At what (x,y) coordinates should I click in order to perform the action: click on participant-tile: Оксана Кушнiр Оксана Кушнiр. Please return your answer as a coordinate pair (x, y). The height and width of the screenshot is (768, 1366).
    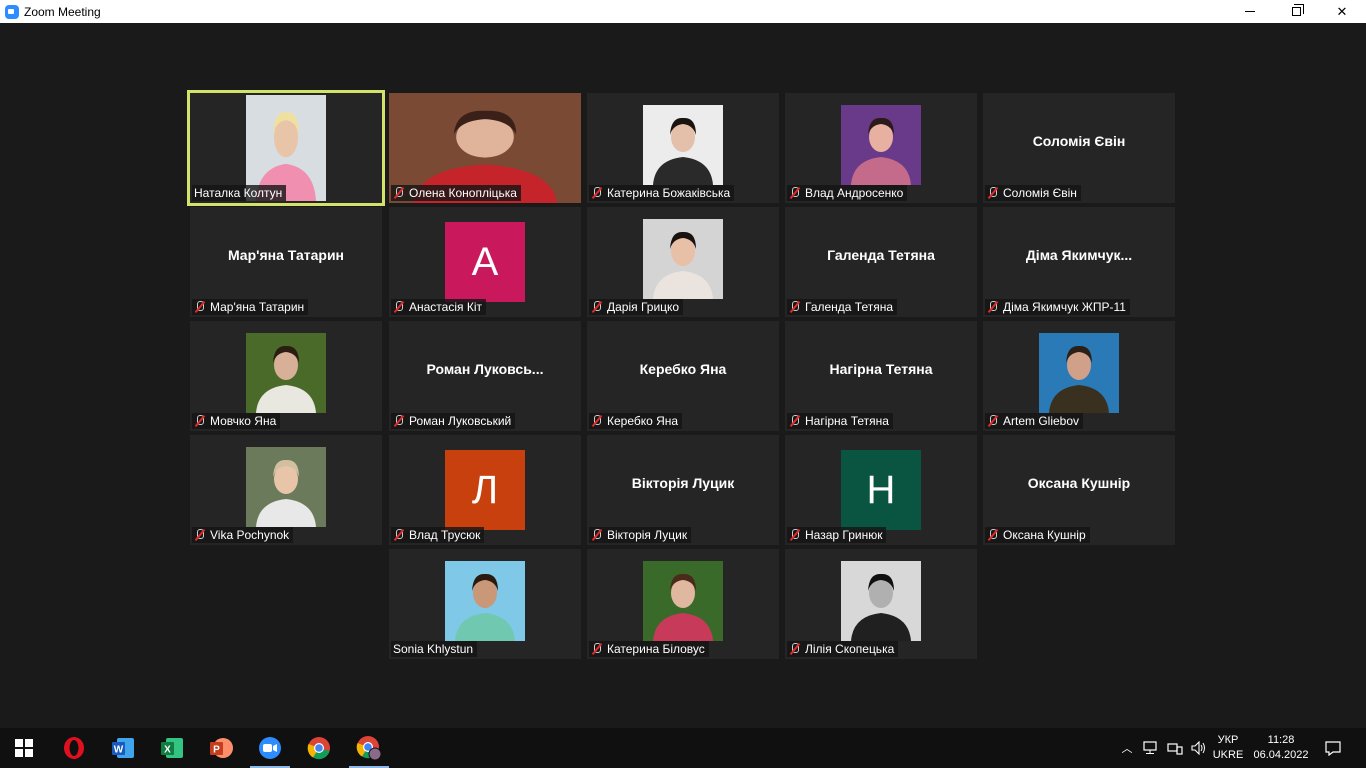
    Looking at the image, I should click on (1079, 490).